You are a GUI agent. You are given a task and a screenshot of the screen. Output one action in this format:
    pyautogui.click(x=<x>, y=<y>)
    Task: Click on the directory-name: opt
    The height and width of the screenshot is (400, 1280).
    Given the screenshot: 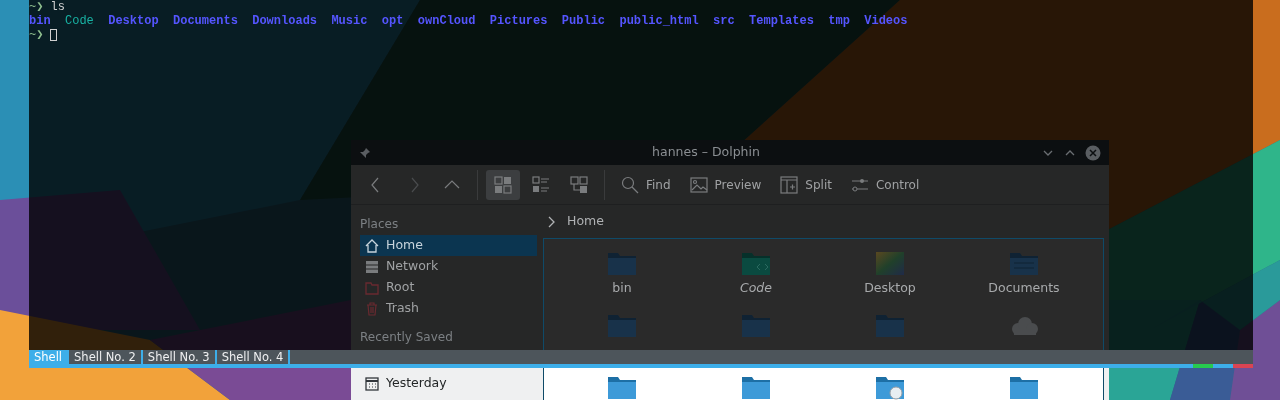 What is the action you would take?
    pyautogui.click(x=392, y=21)
    